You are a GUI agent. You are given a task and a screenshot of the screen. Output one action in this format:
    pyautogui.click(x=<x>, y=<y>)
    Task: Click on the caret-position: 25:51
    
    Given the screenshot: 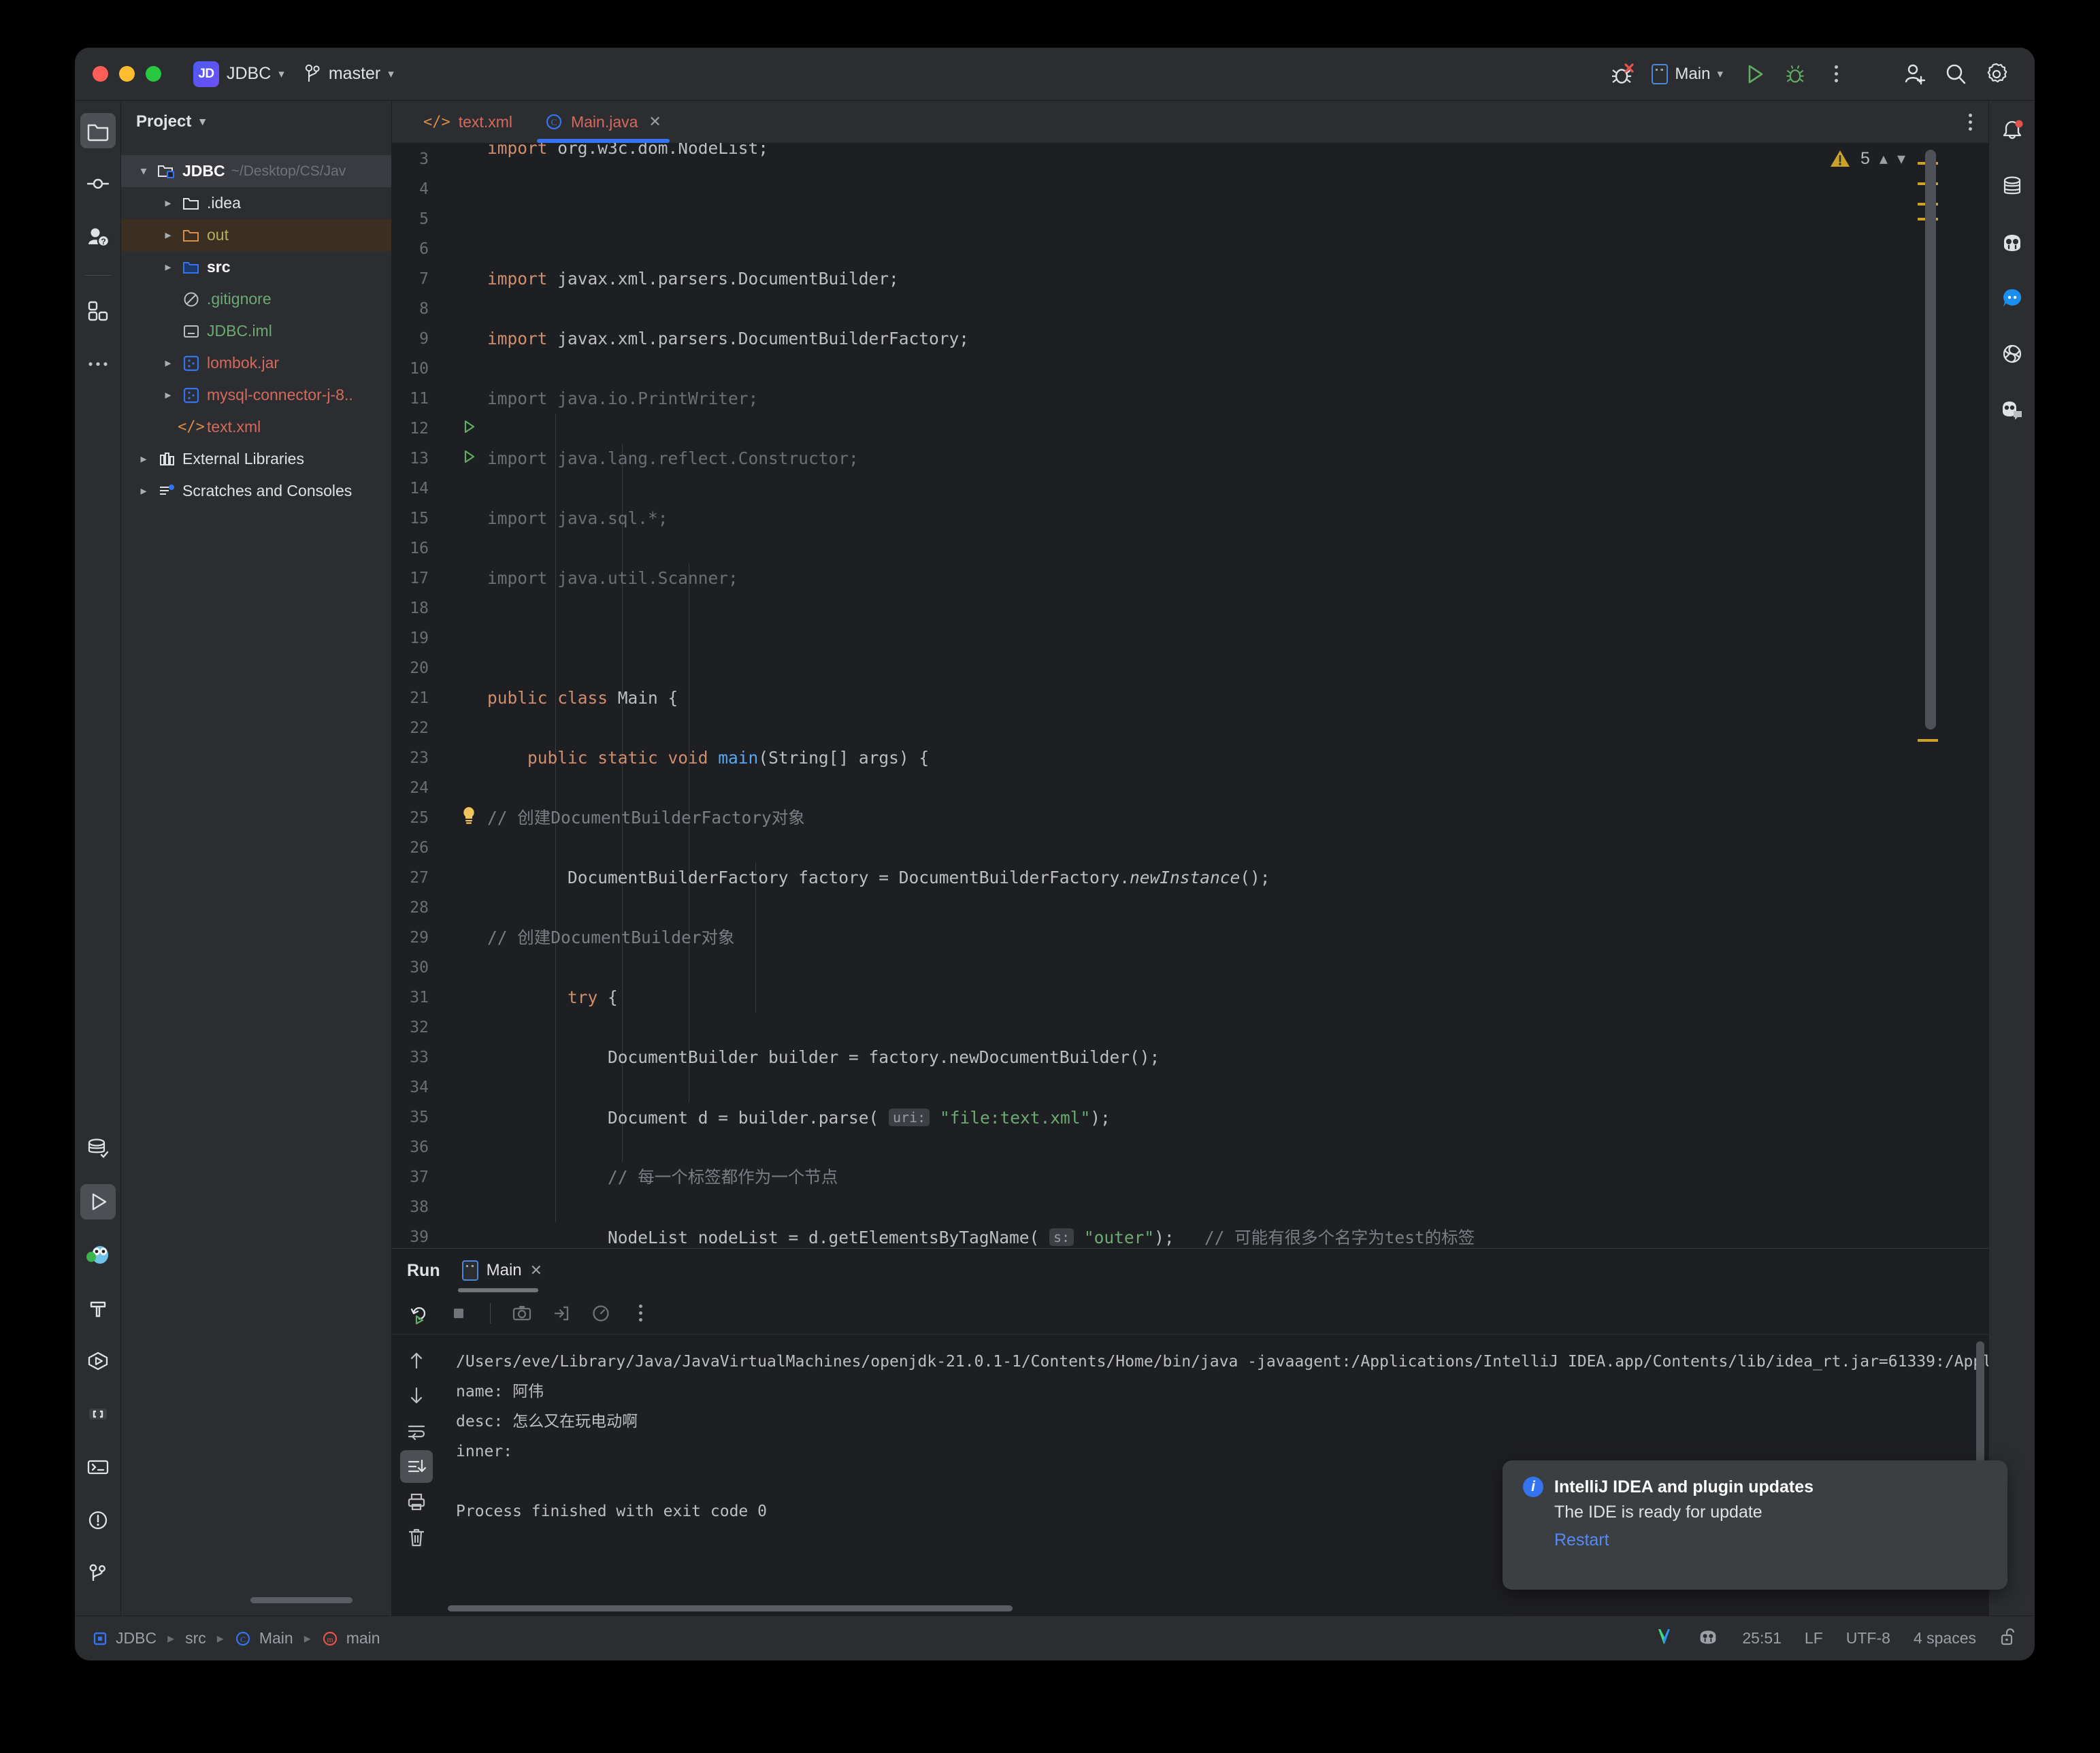 What is the action you would take?
    pyautogui.click(x=1762, y=1638)
    